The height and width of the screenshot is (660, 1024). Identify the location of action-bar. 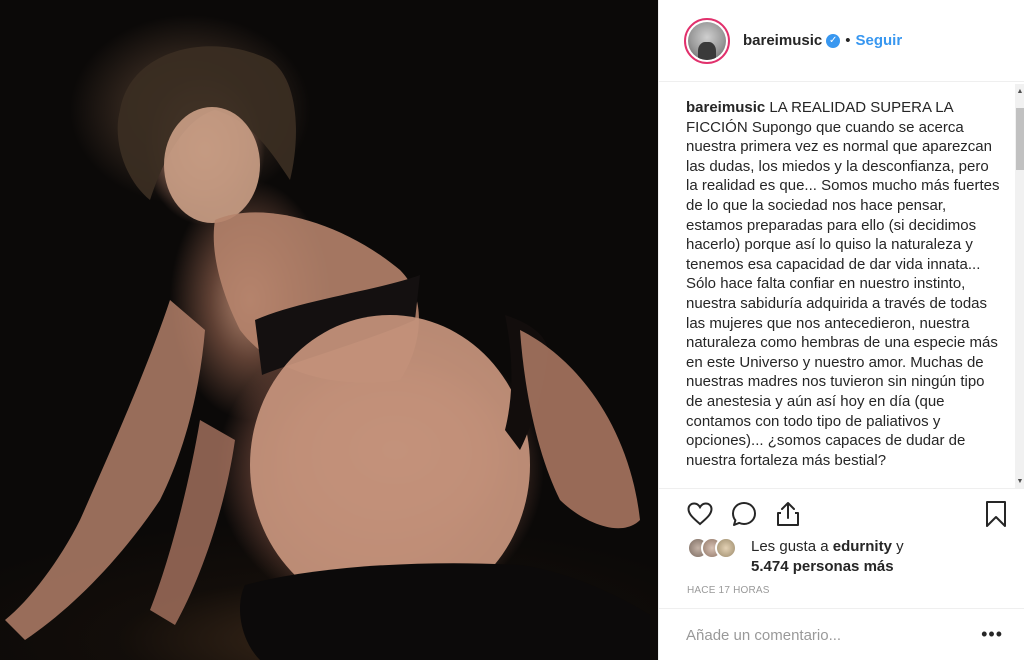
(841, 513).